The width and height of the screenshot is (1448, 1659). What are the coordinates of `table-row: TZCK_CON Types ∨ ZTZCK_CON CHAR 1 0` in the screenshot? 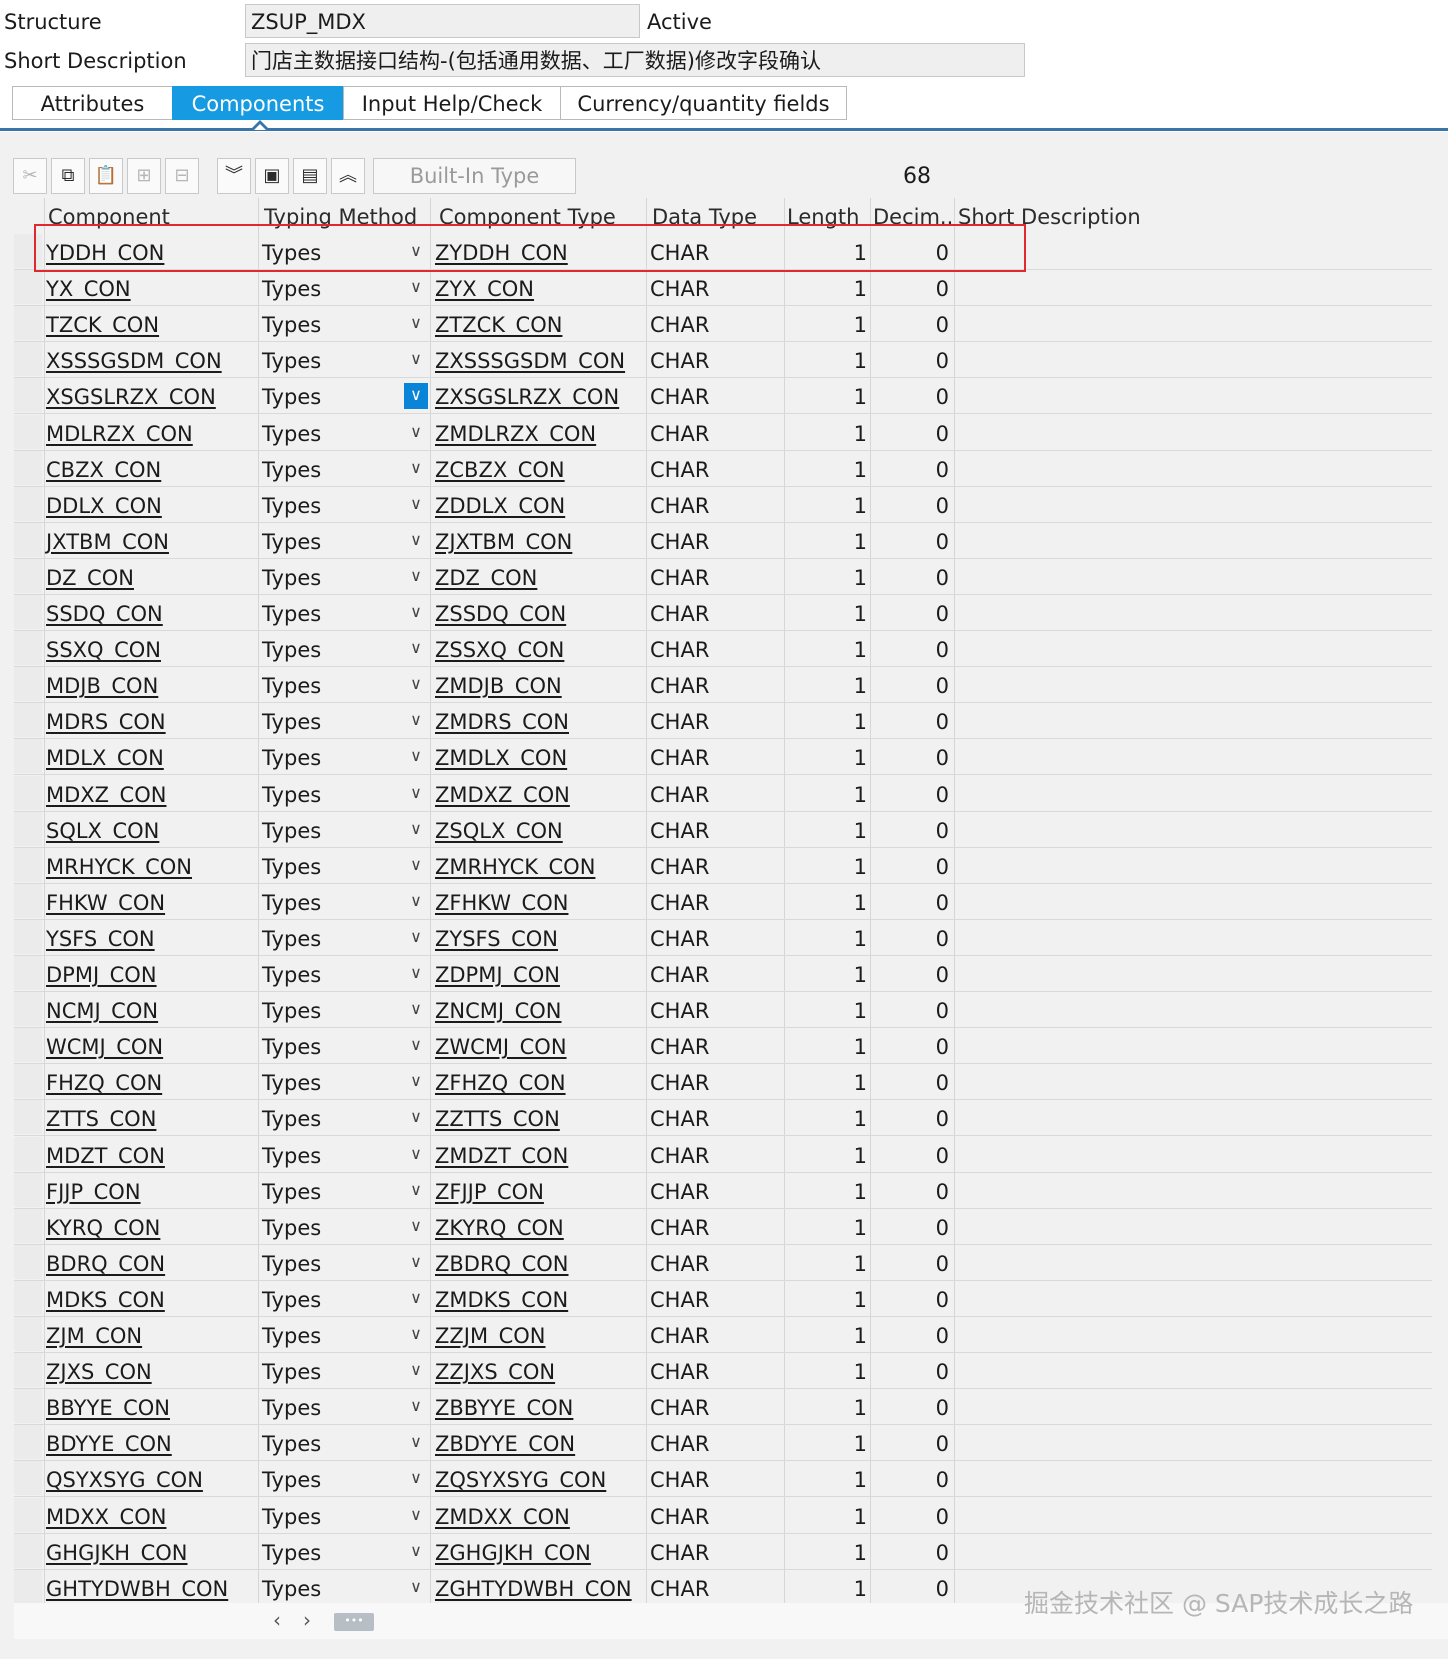 It's located at (723, 324).